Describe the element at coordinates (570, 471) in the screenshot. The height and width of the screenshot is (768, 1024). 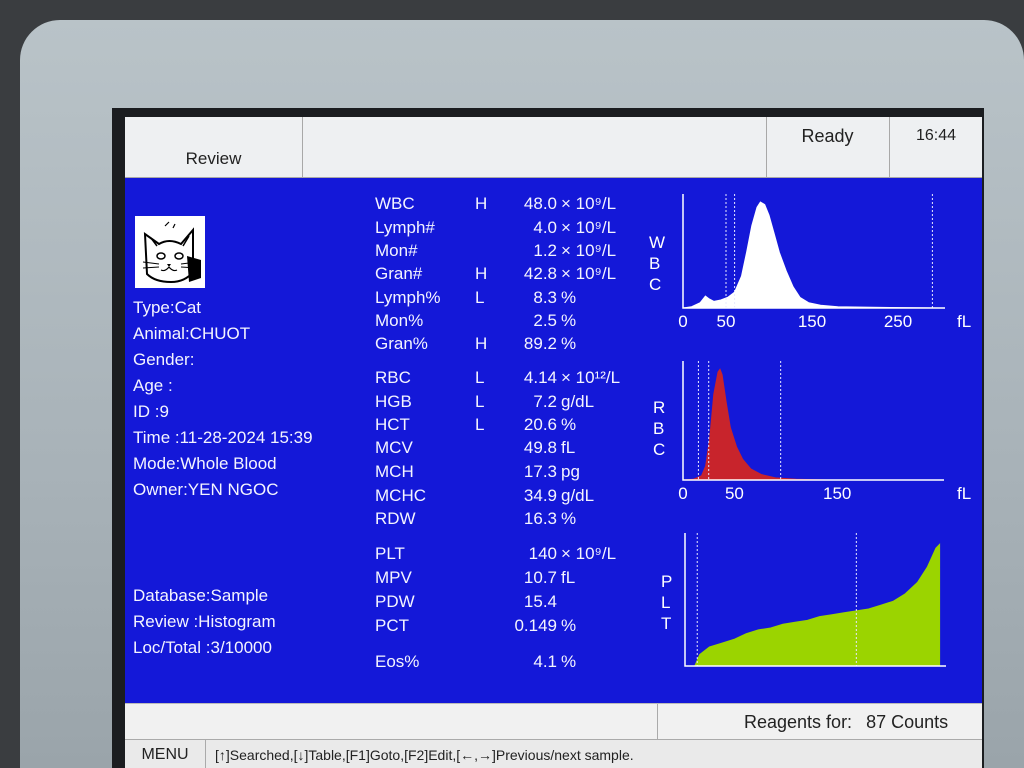
I see `param-unit: pg` at that location.